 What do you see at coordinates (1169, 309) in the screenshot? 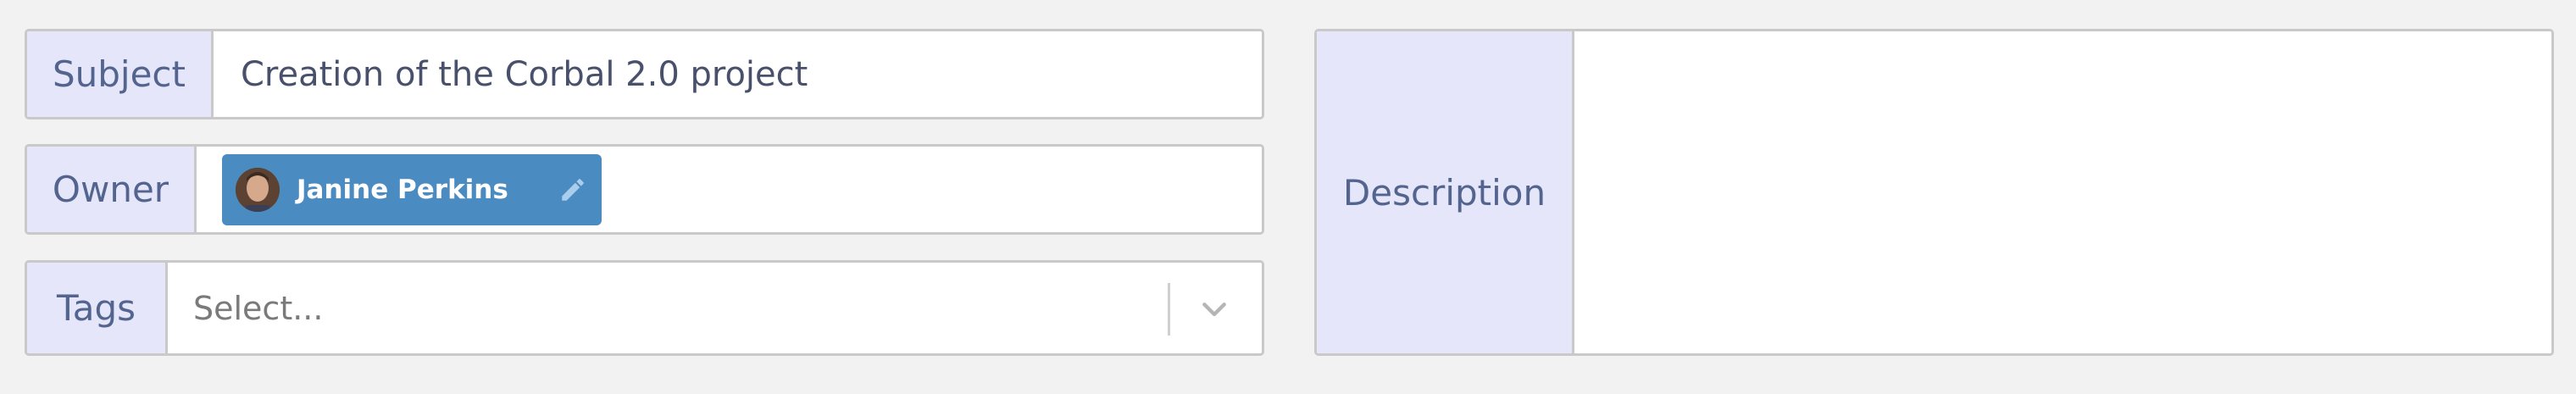
I see `select-divider` at bounding box center [1169, 309].